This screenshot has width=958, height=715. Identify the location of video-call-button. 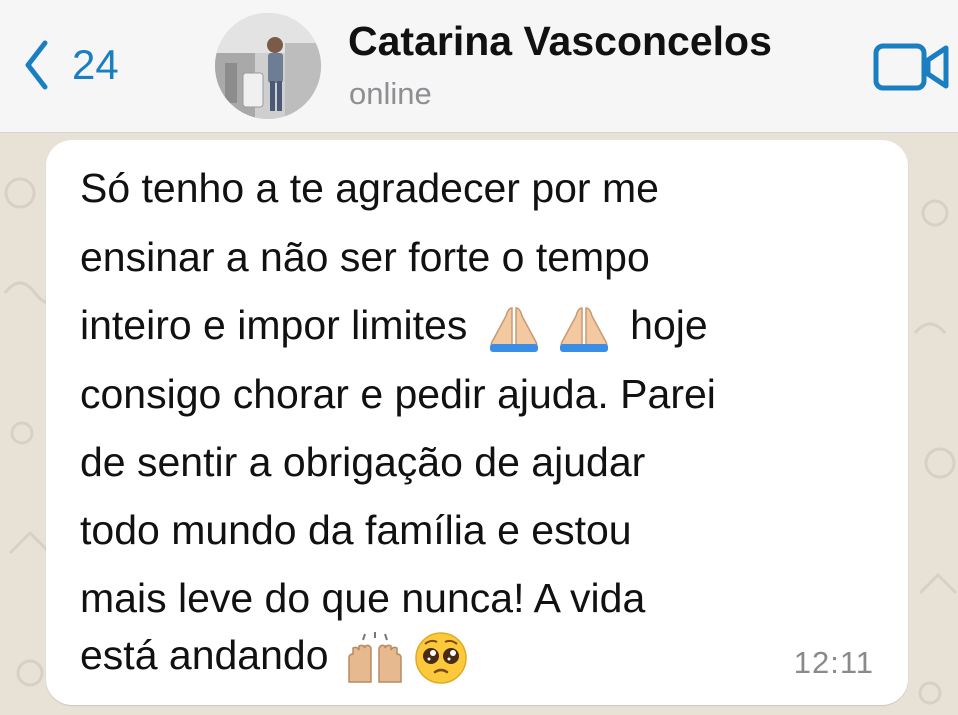
(912, 67).